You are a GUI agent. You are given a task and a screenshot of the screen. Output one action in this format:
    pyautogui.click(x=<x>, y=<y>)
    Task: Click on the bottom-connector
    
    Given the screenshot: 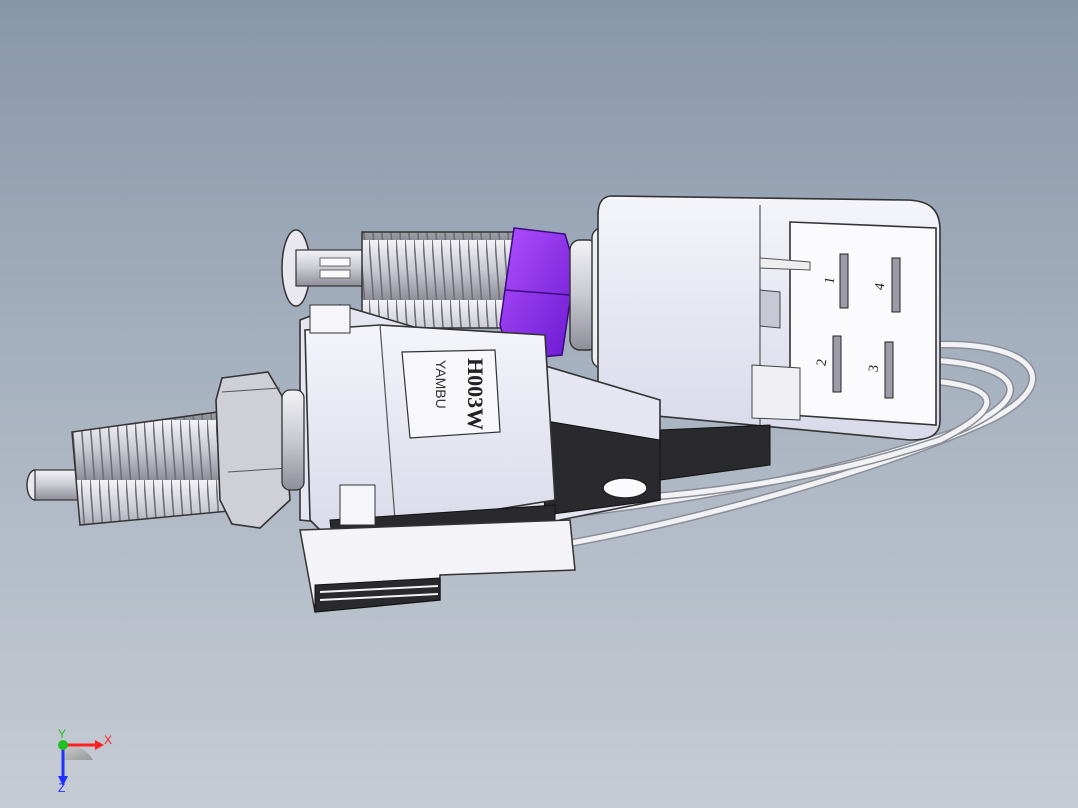 What is the action you would take?
    pyautogui.click(x=437, y=566)
    